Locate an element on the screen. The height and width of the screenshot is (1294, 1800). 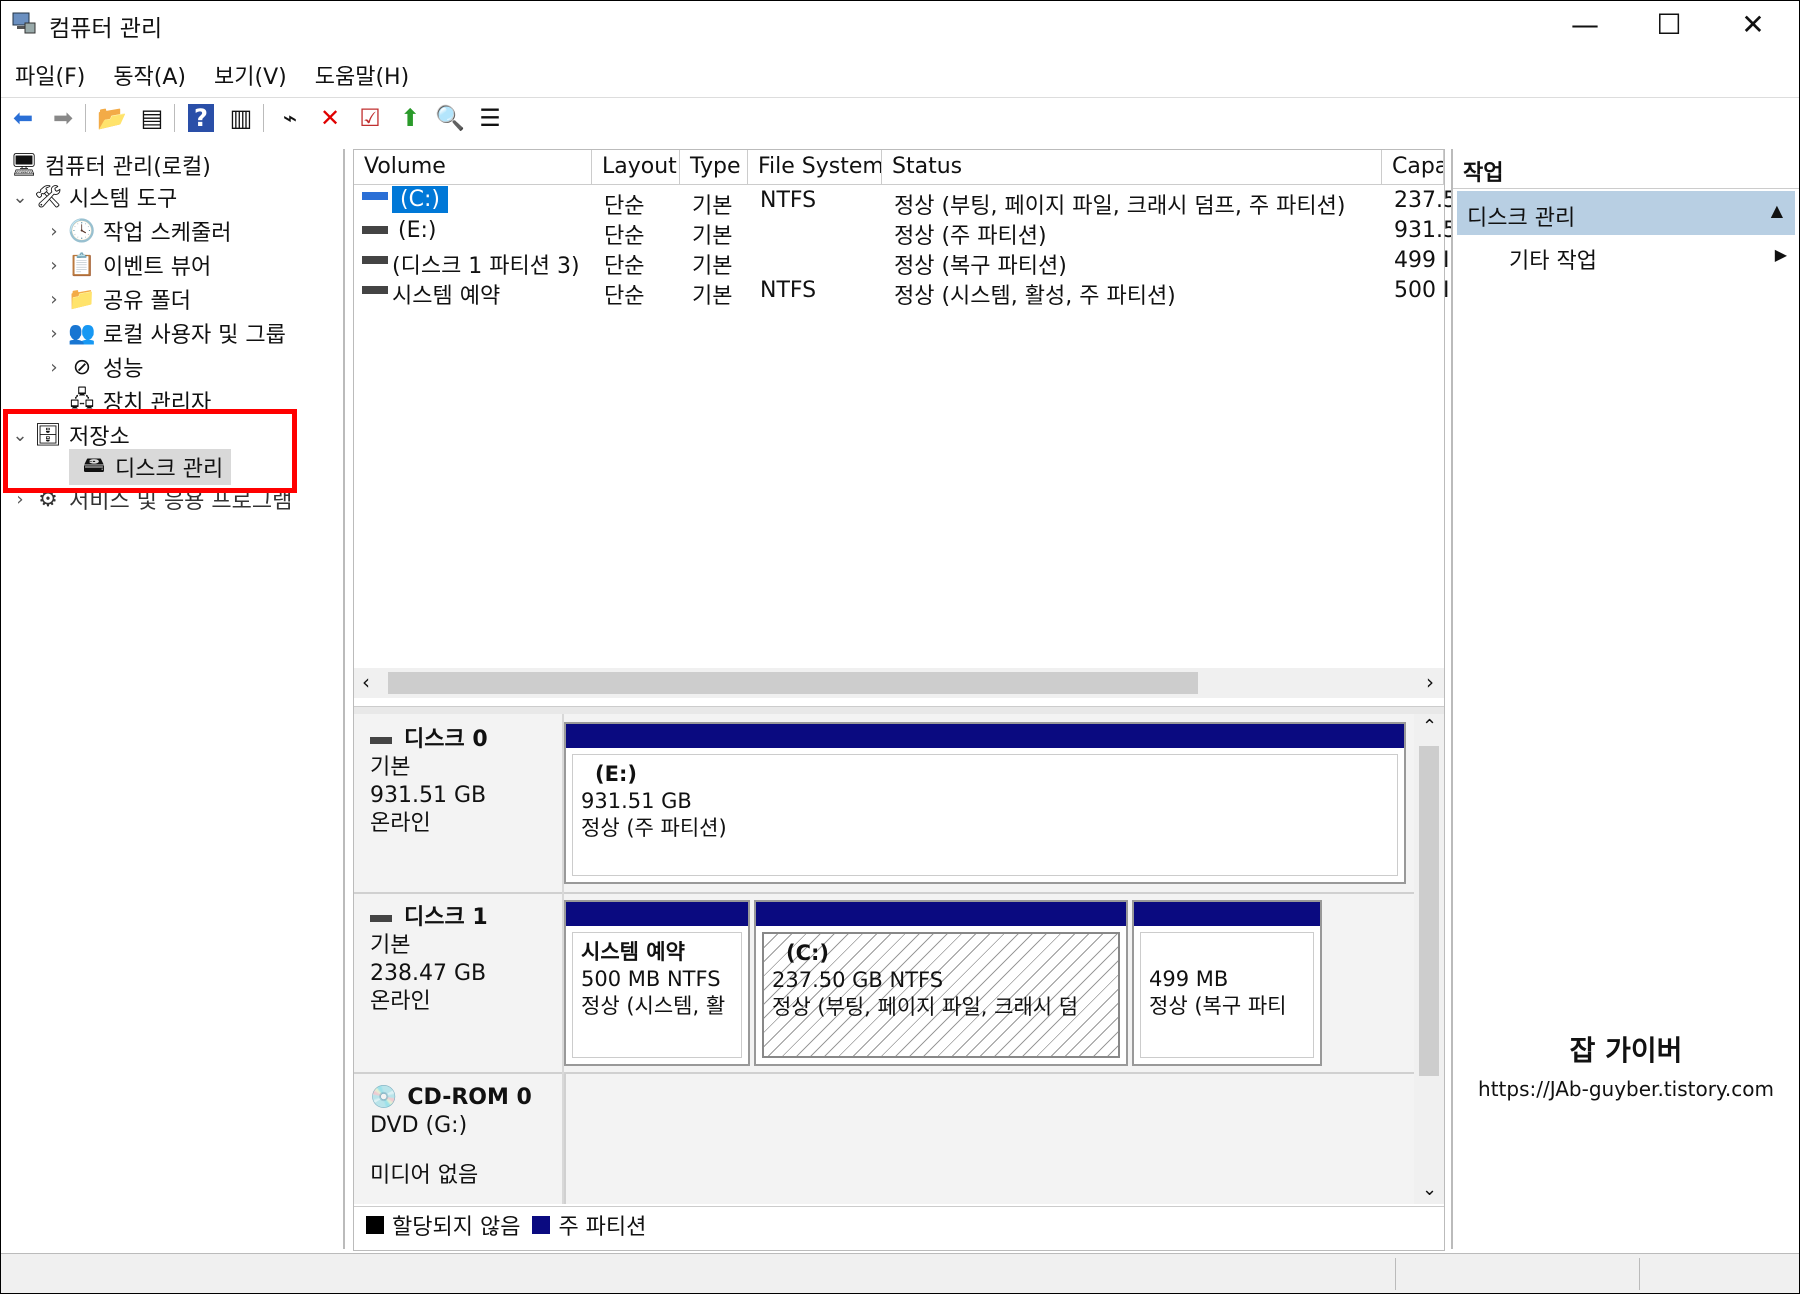
disk-size: 238.47 GB is located at coordinates (428, 973).